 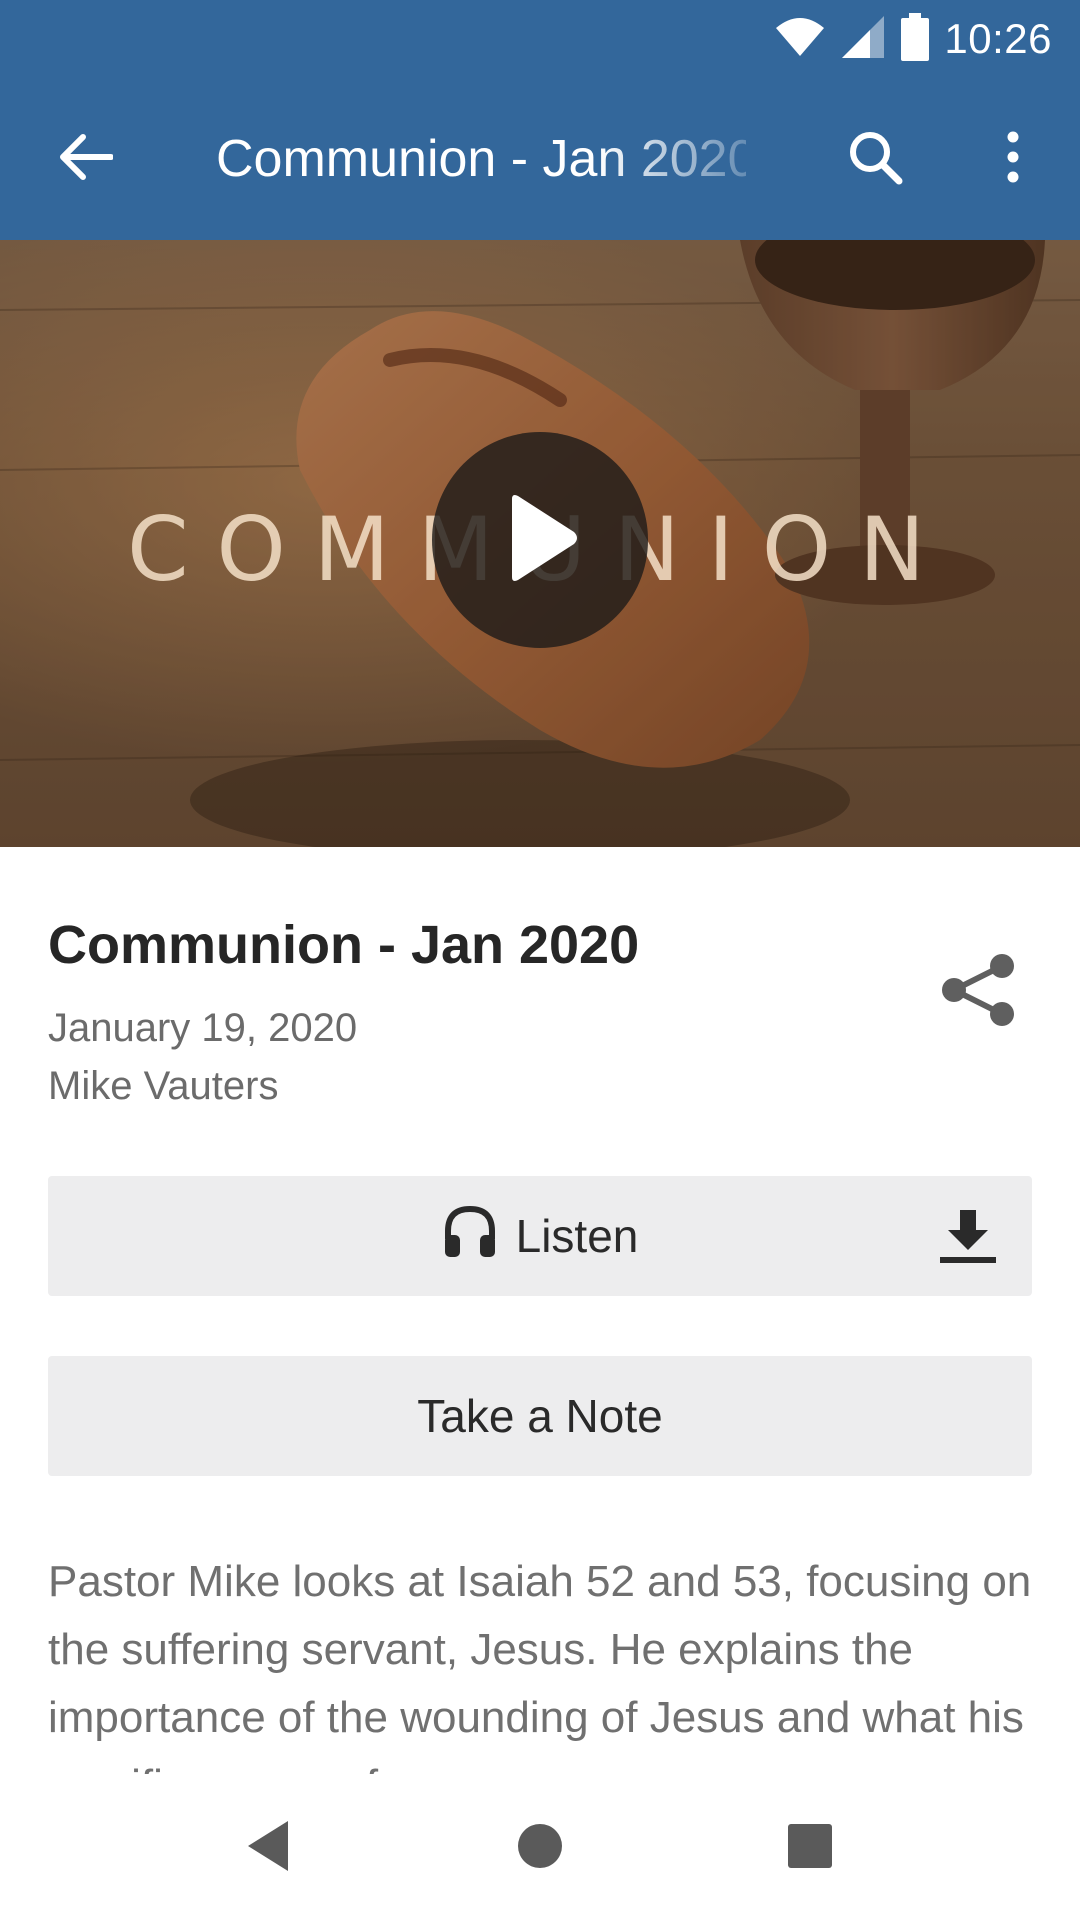 I want to click on sermon-title: Communion - Jan 2020, so click(x=344, y=945).